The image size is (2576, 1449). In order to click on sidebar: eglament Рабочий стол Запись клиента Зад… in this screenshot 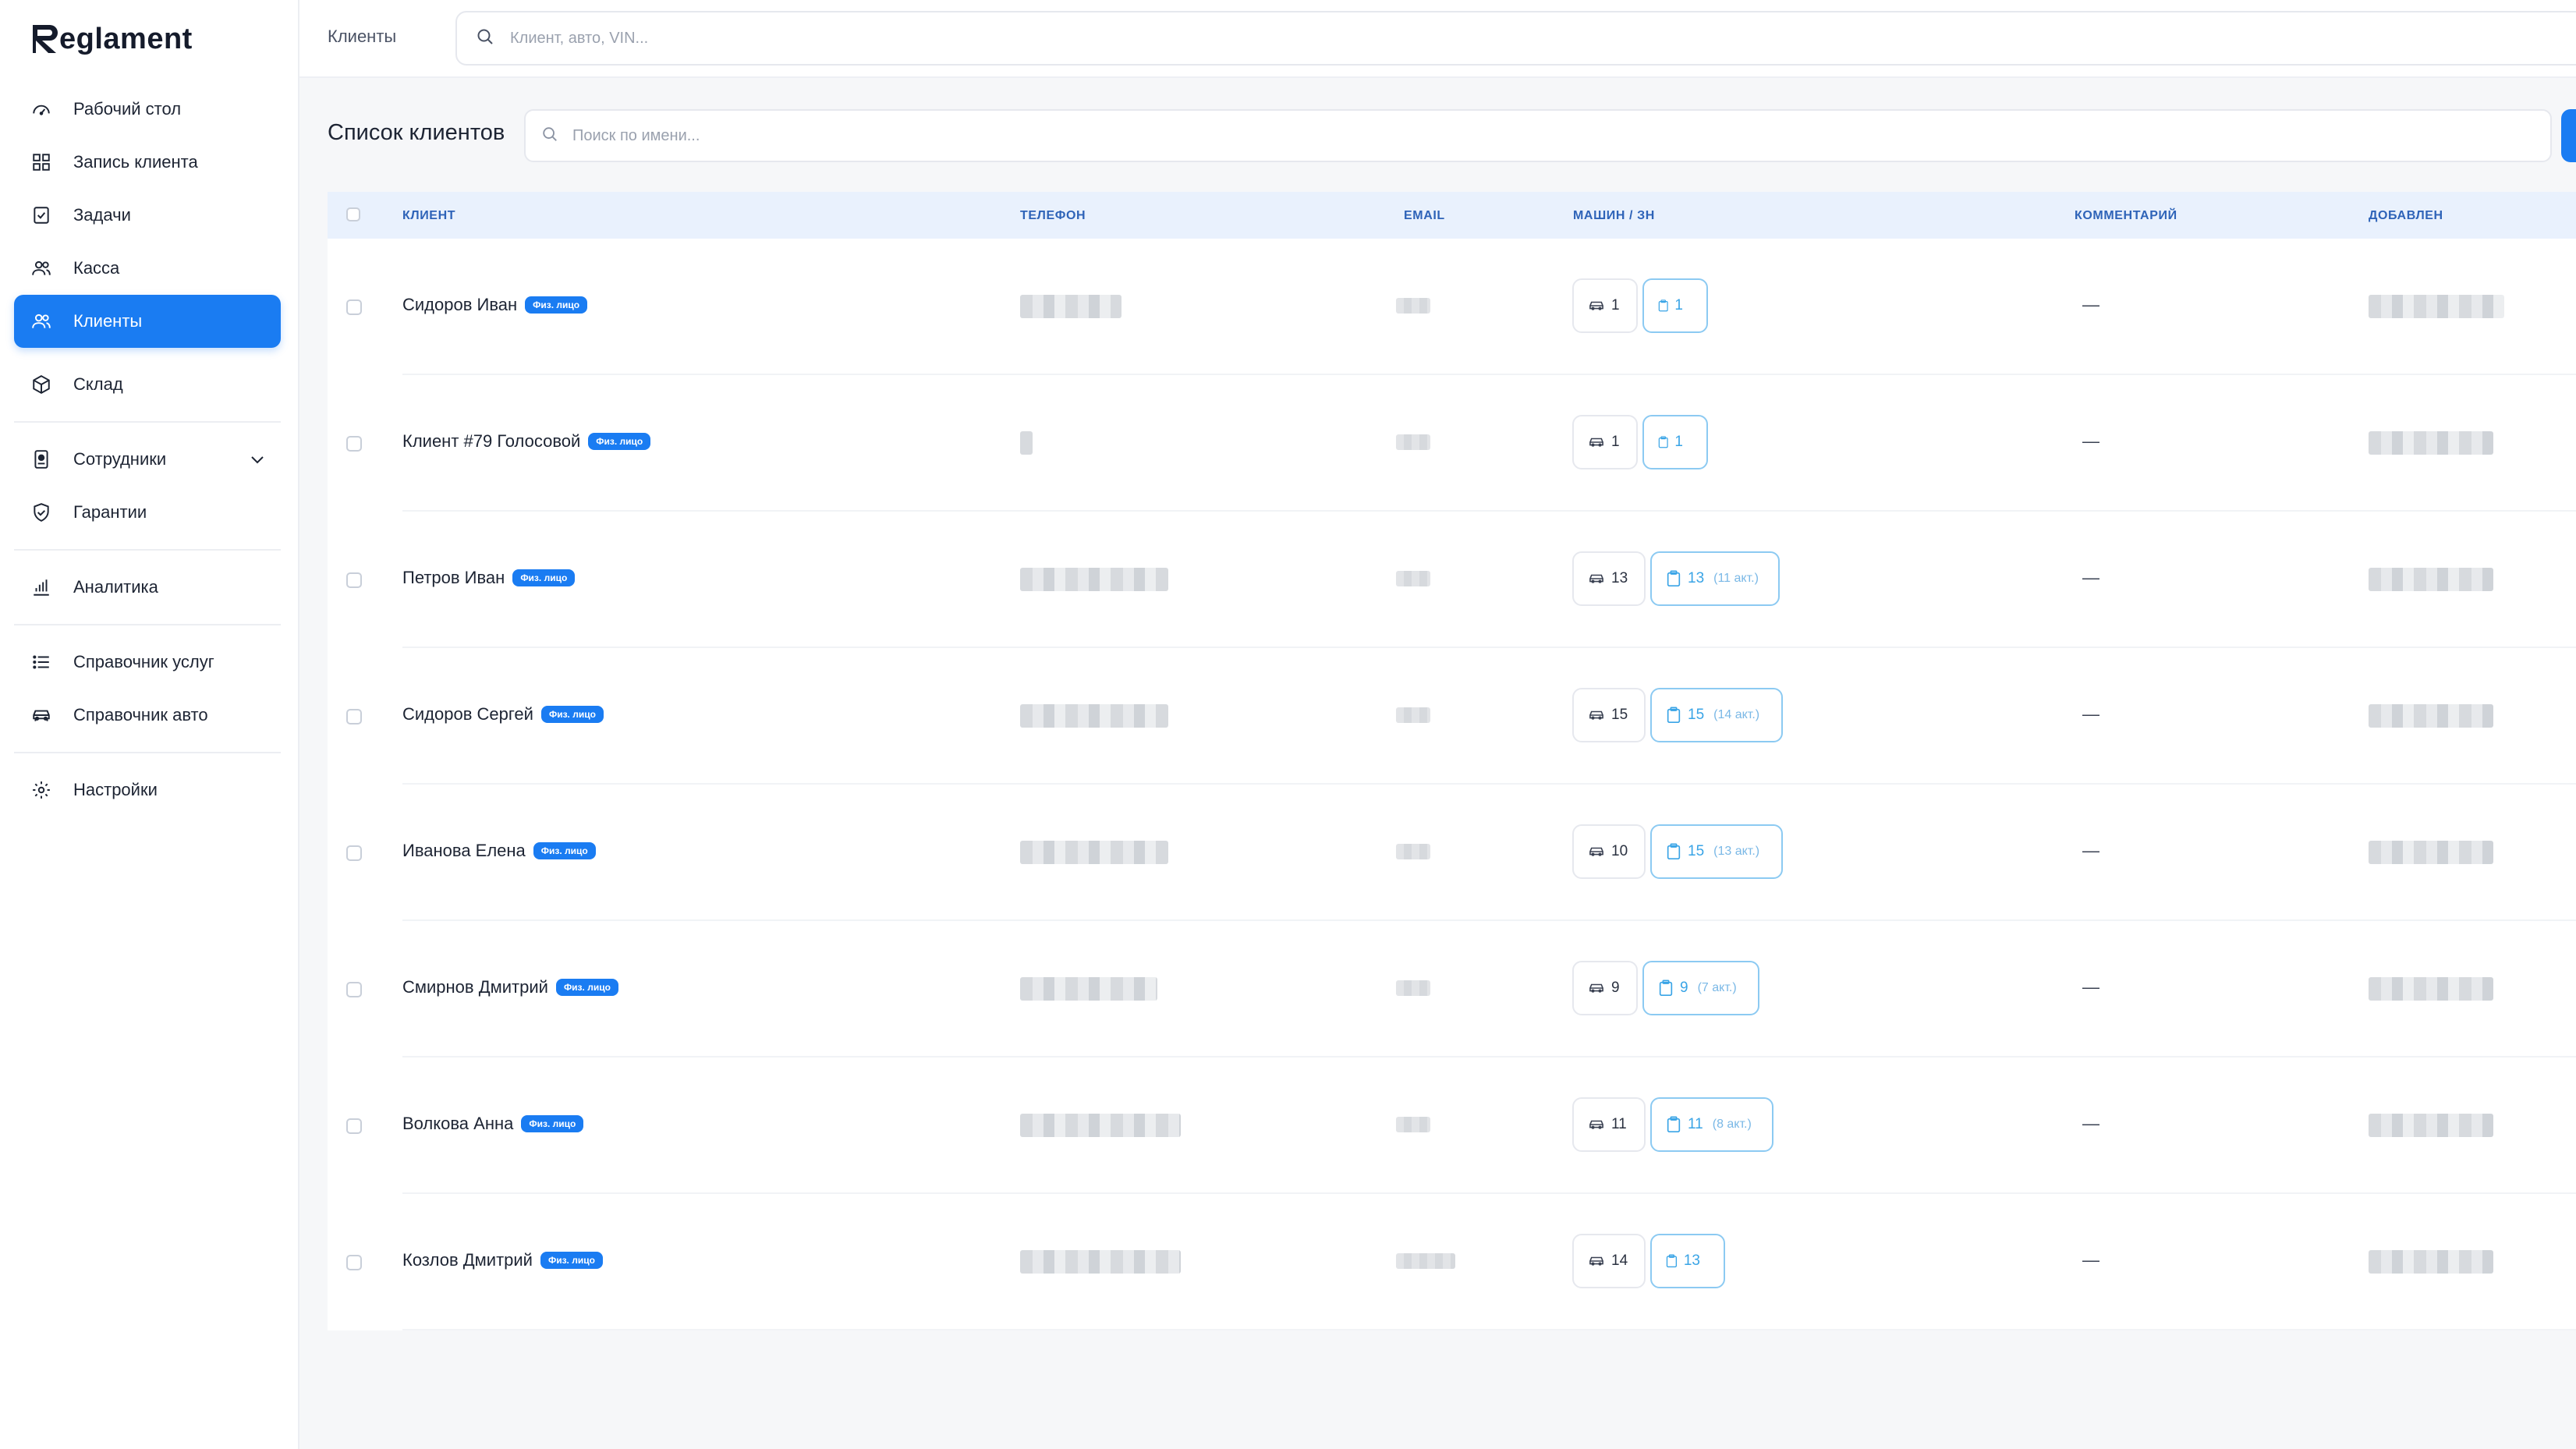, I will do `click(149, 724)`.